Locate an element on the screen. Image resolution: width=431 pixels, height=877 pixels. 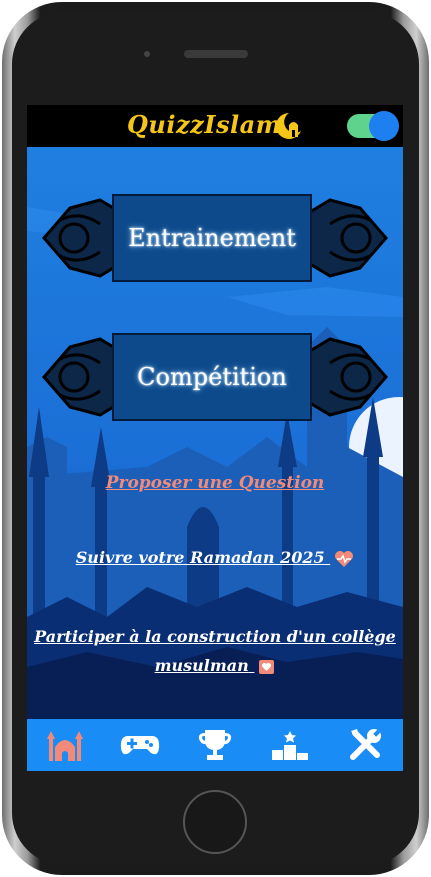
competition-button: Compétition is located at coordinates (215, 377).